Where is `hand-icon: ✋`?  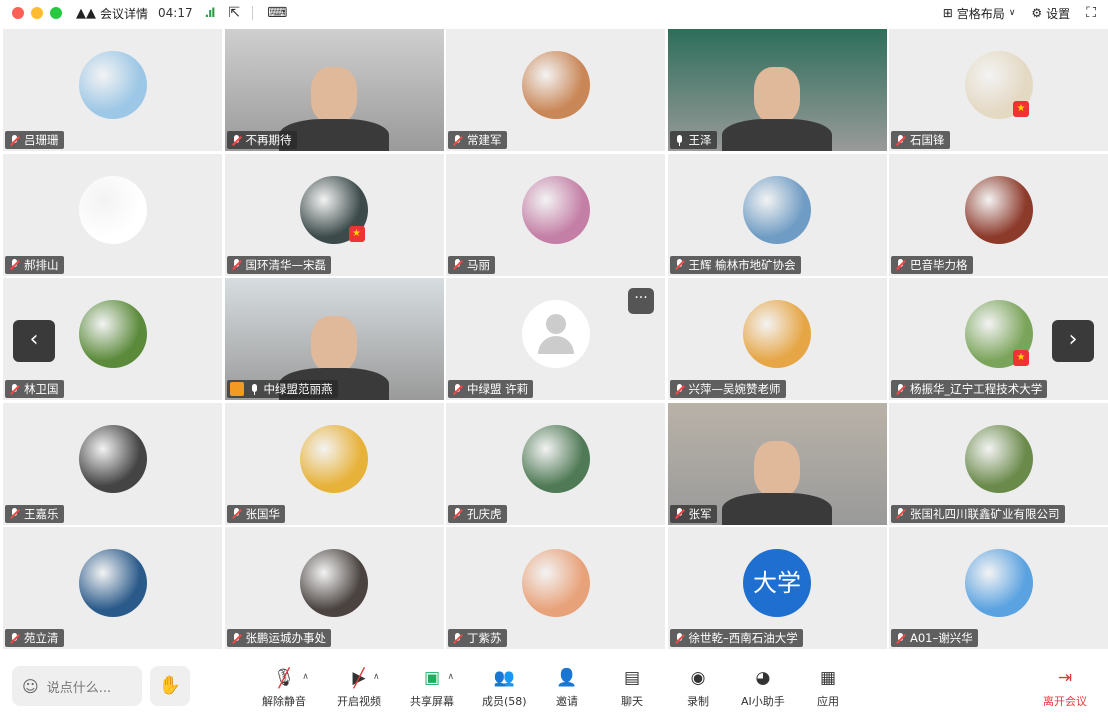 hand-icon: ✋ is located at coordinates (170, 685).